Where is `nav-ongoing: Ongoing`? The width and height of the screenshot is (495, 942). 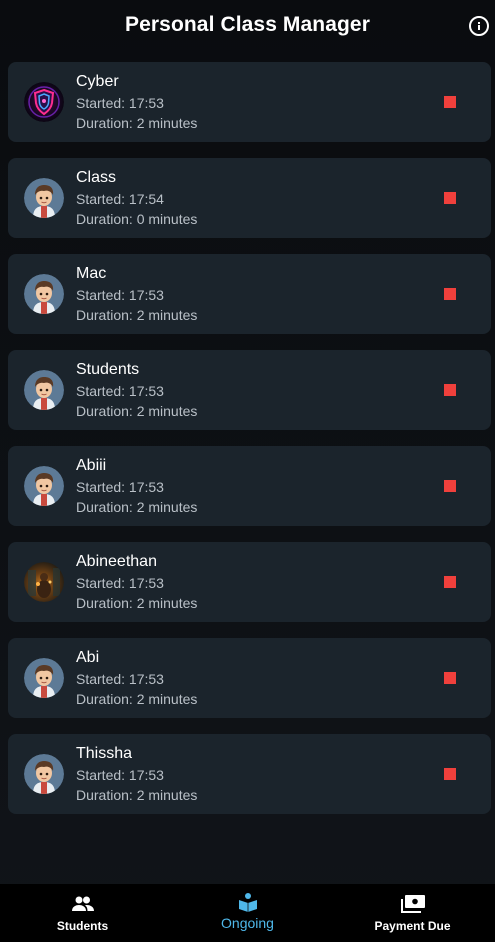 nav-ongoing: Ongoing is located at coordinates (247, 913).